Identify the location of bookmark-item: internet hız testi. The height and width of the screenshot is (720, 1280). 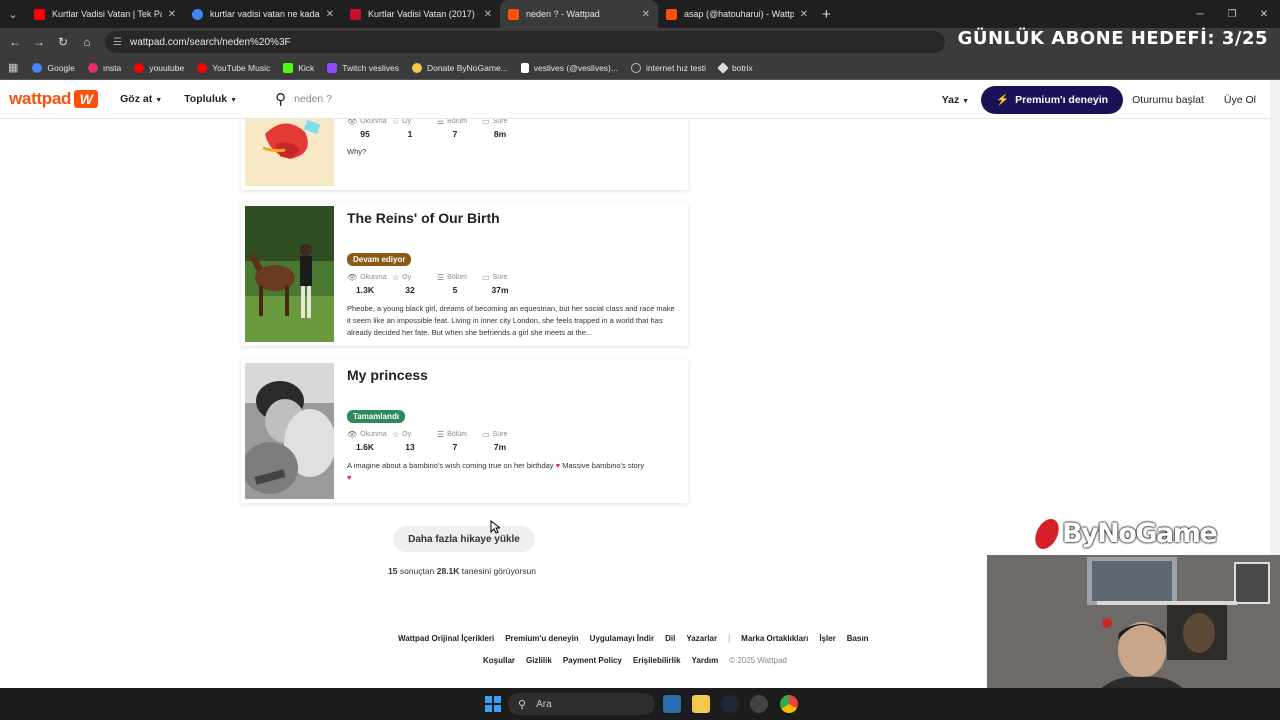
(668, 67).